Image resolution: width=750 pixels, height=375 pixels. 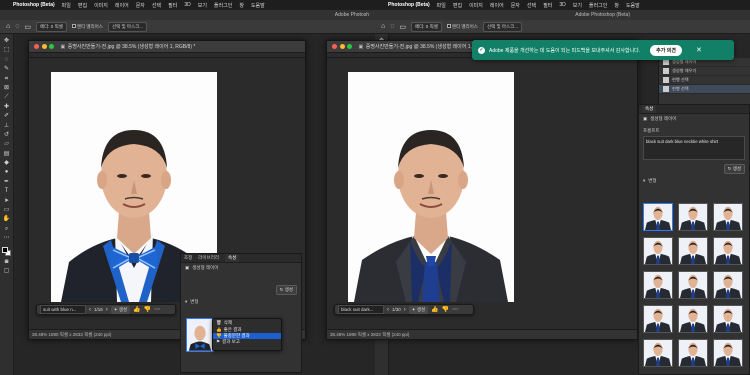 What do you see at coordinates (666, 50) in the screenshot?
I see `more-feedback-button: 추가 의견` at bounding box center [666, 50].